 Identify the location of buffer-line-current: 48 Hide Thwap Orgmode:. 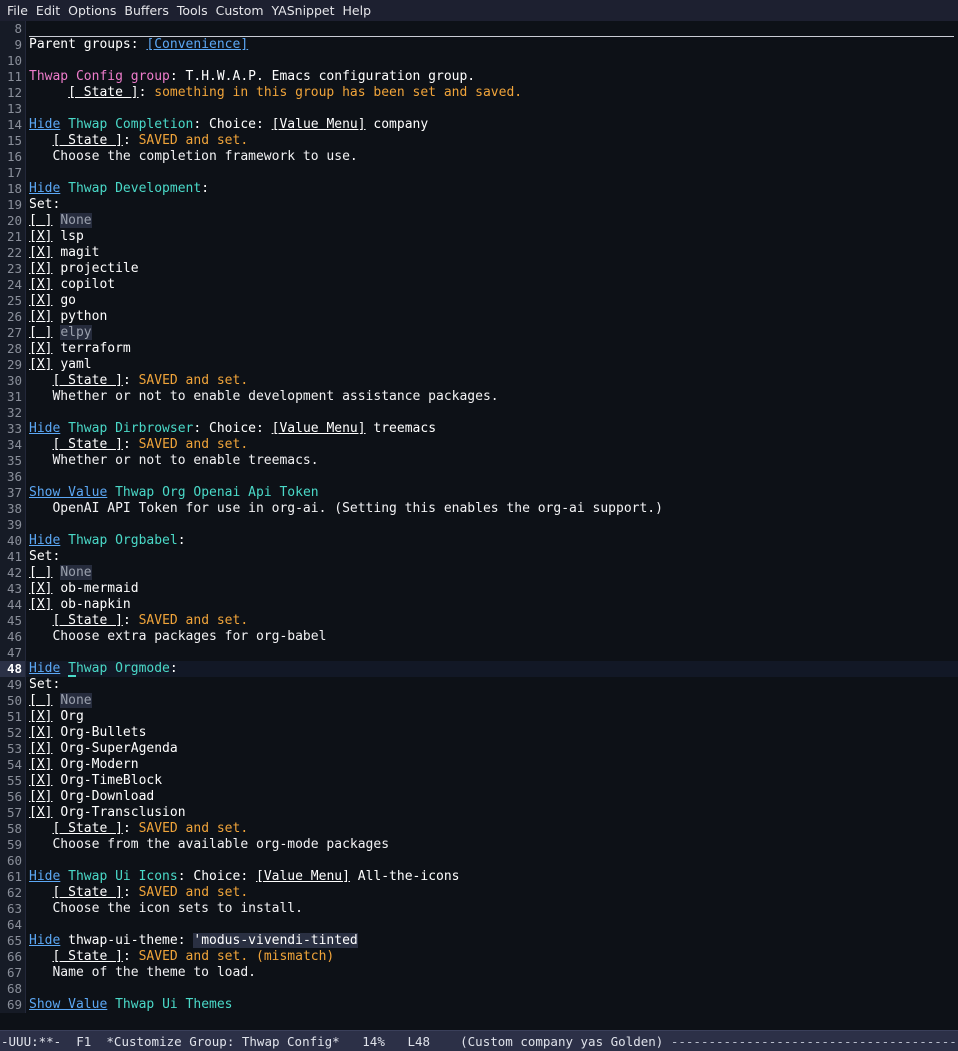
(479, 669).